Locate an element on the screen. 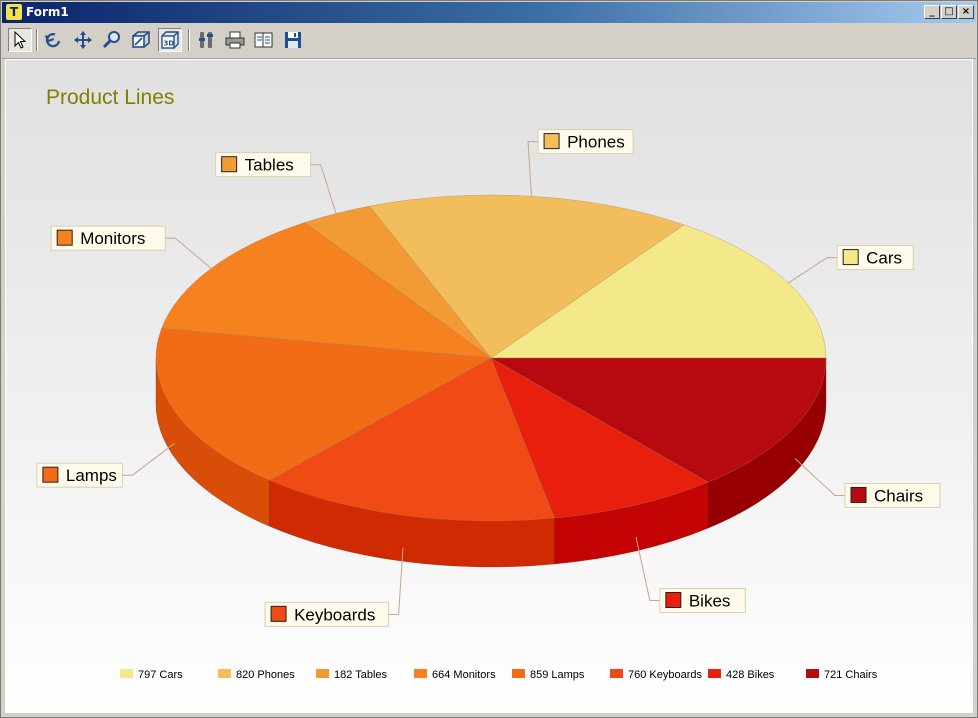 This screenshot has width=978, height=718. pointer-icon is located at coordinates (20, 39).